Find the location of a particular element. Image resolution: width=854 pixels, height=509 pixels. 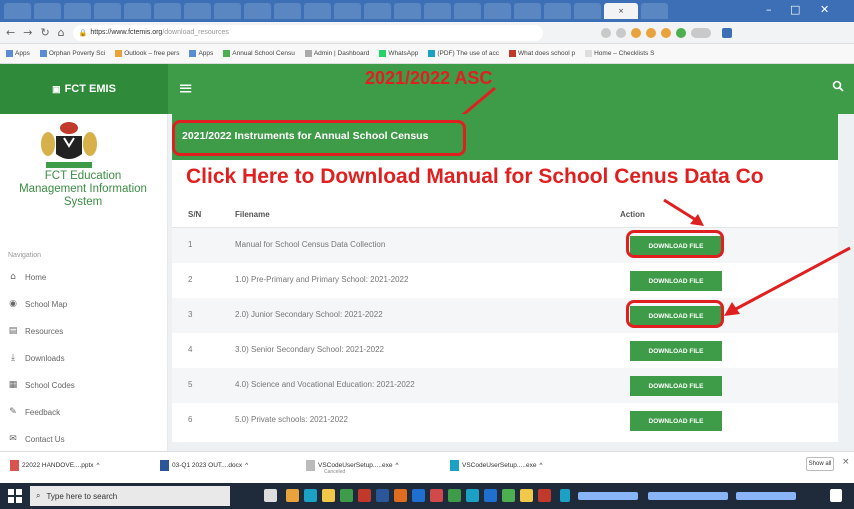

browser-tab-active: × is located at coordinates (621, 11).